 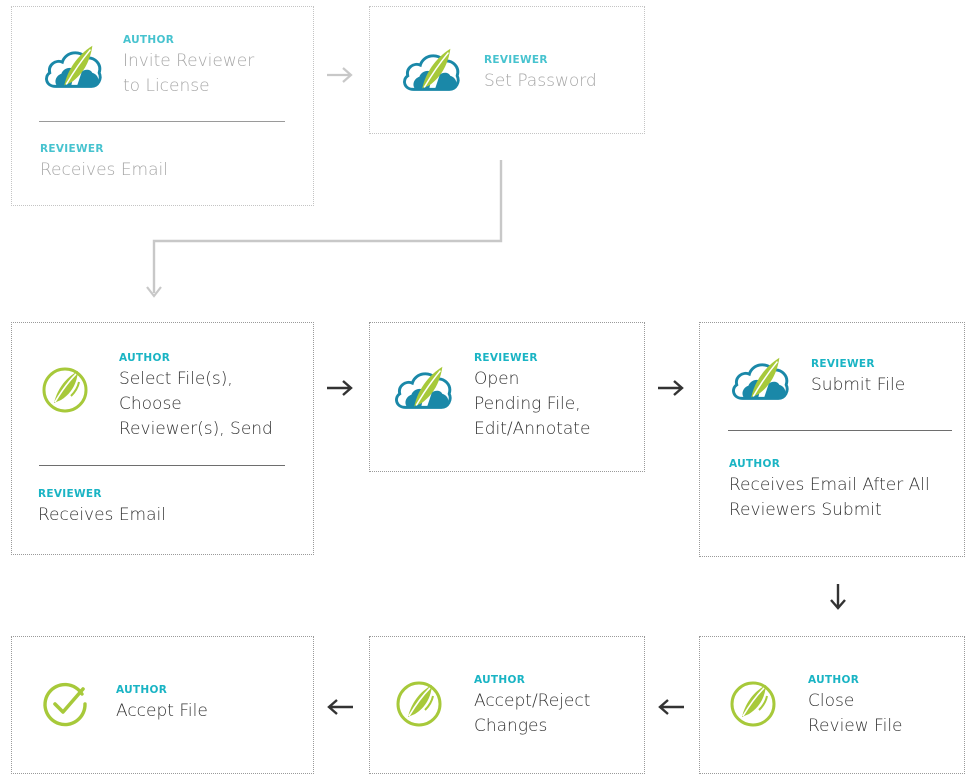 What do you see at coordinates (858, 385) in the screenshot?
I see `action-label: Submit File` at bounding box center [858, 385].